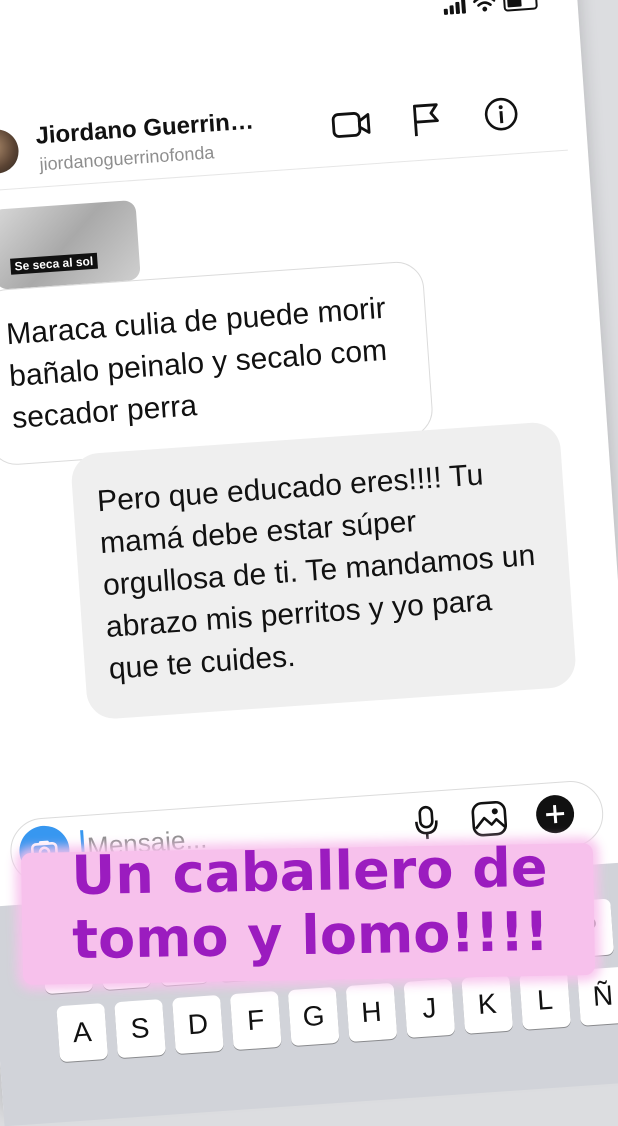  What do you see at coordinates (372, 1012) in the screenshot?
I see `key-h: H` at bounding box center [372, 1012].